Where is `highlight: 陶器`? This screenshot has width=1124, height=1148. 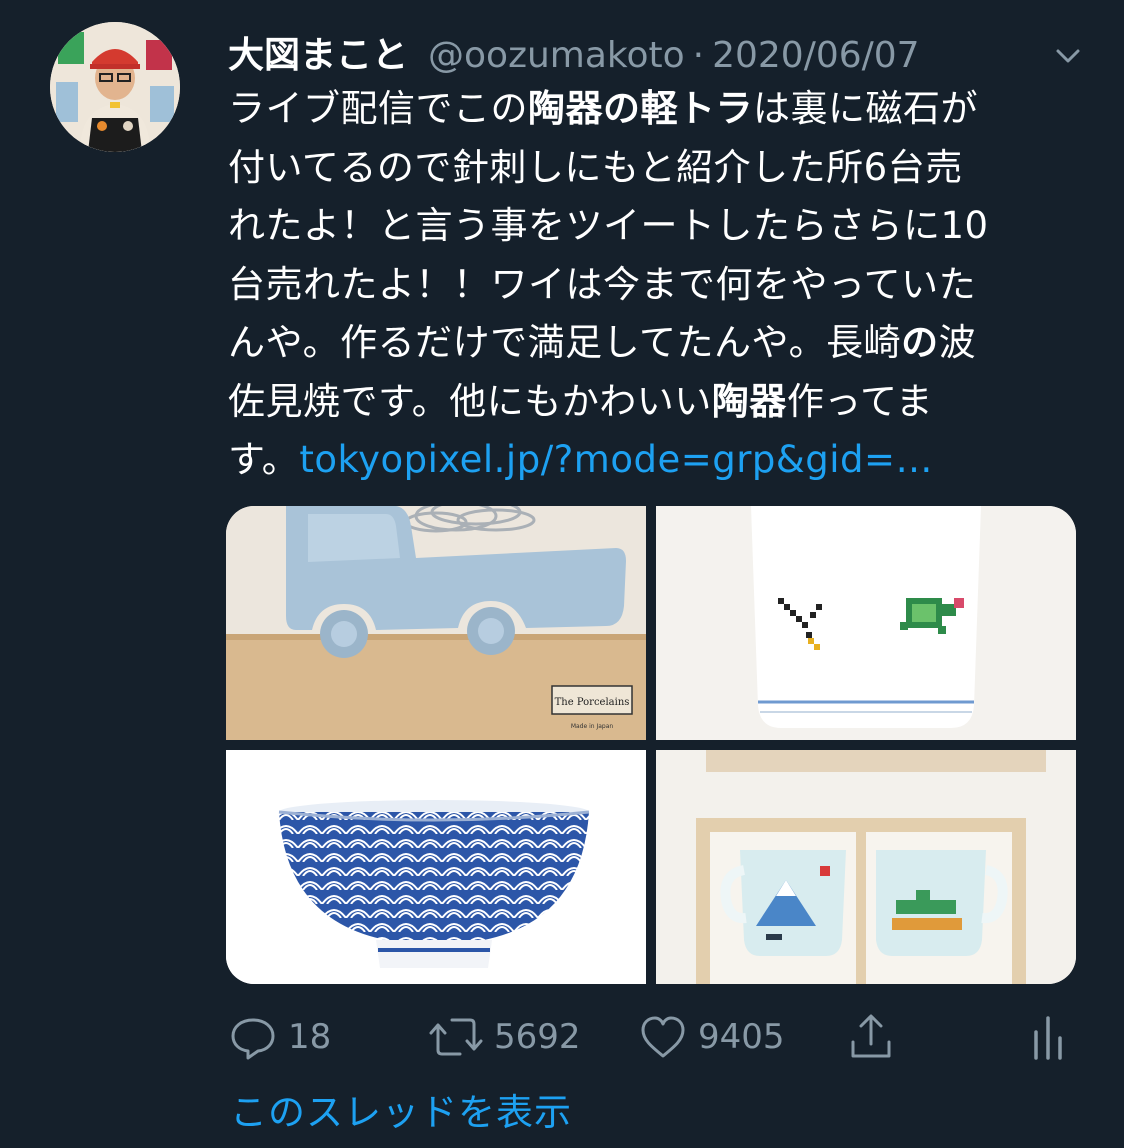
highlight: 陶器 is located at coordinates (749, 401).